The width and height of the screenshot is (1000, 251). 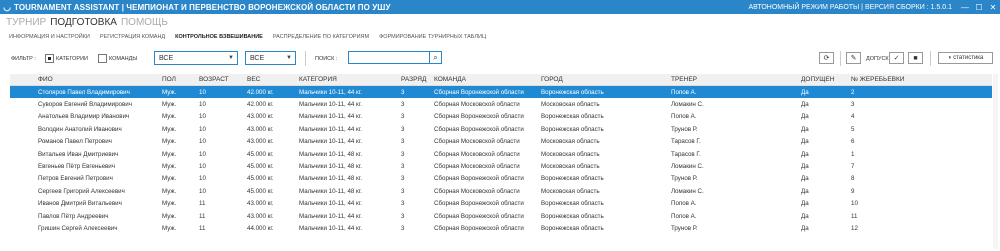 What do you see at coordinates (78, 154) in the screenshot?
I see `table-cell: Витальев Иван Дмитриевич` at bounding box center [78, 154].